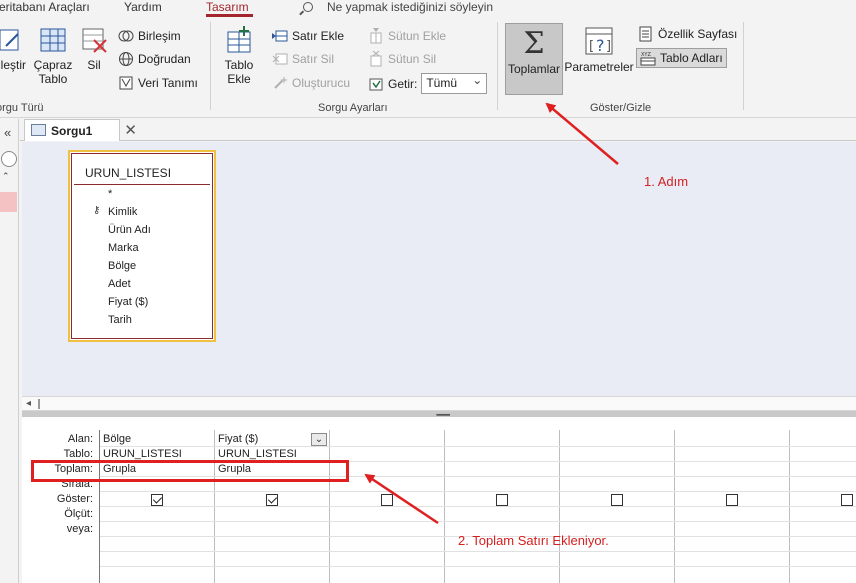  I want to click on divider, so click(142, 184).